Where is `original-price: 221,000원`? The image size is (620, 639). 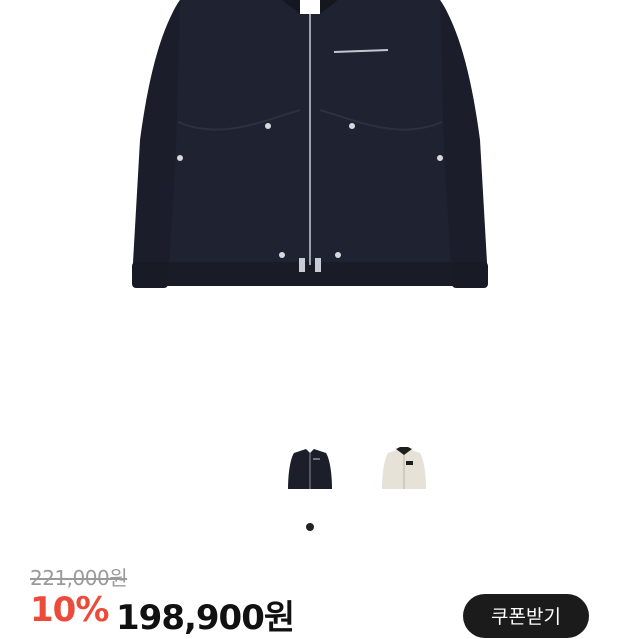 original-price: 221,000원 is located at coordinates (79, 578).